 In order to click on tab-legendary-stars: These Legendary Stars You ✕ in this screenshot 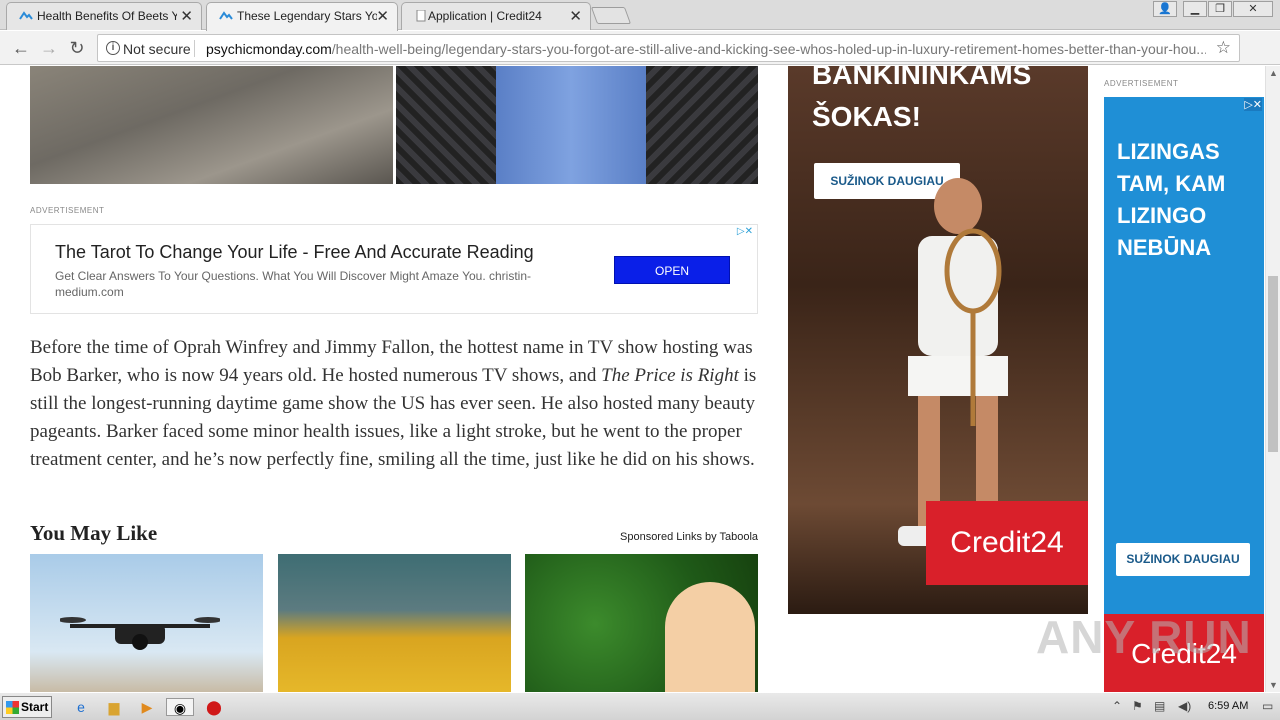, I will do `click(302, 16)`.